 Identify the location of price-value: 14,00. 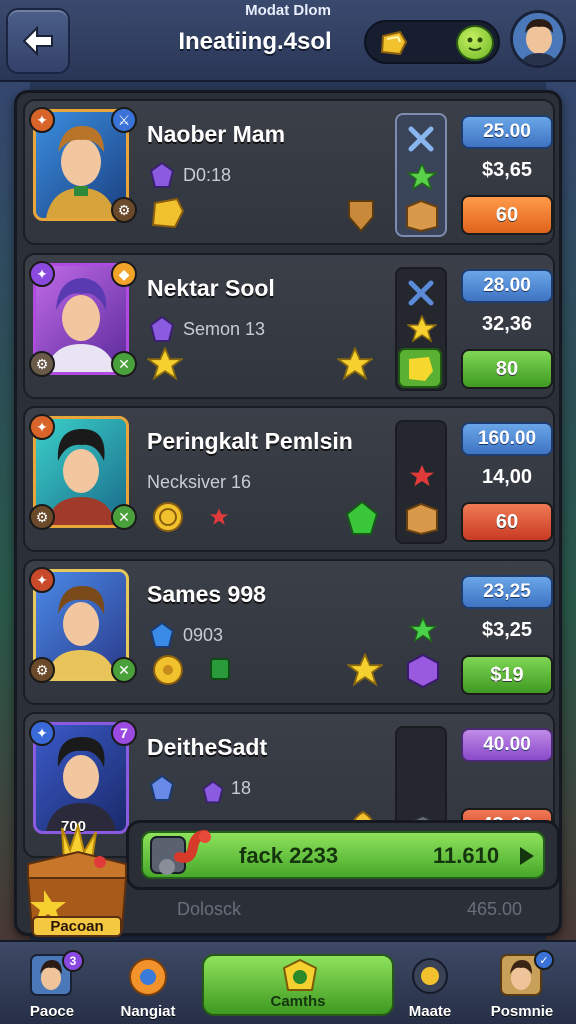
(507, 477).